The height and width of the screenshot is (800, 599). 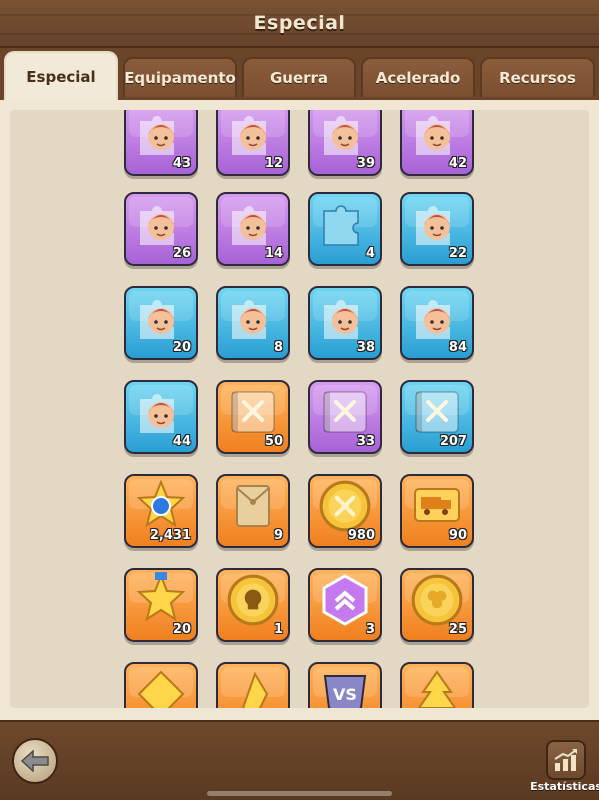 I want to click on item-count: 2,431, so click(x=170, y=535).